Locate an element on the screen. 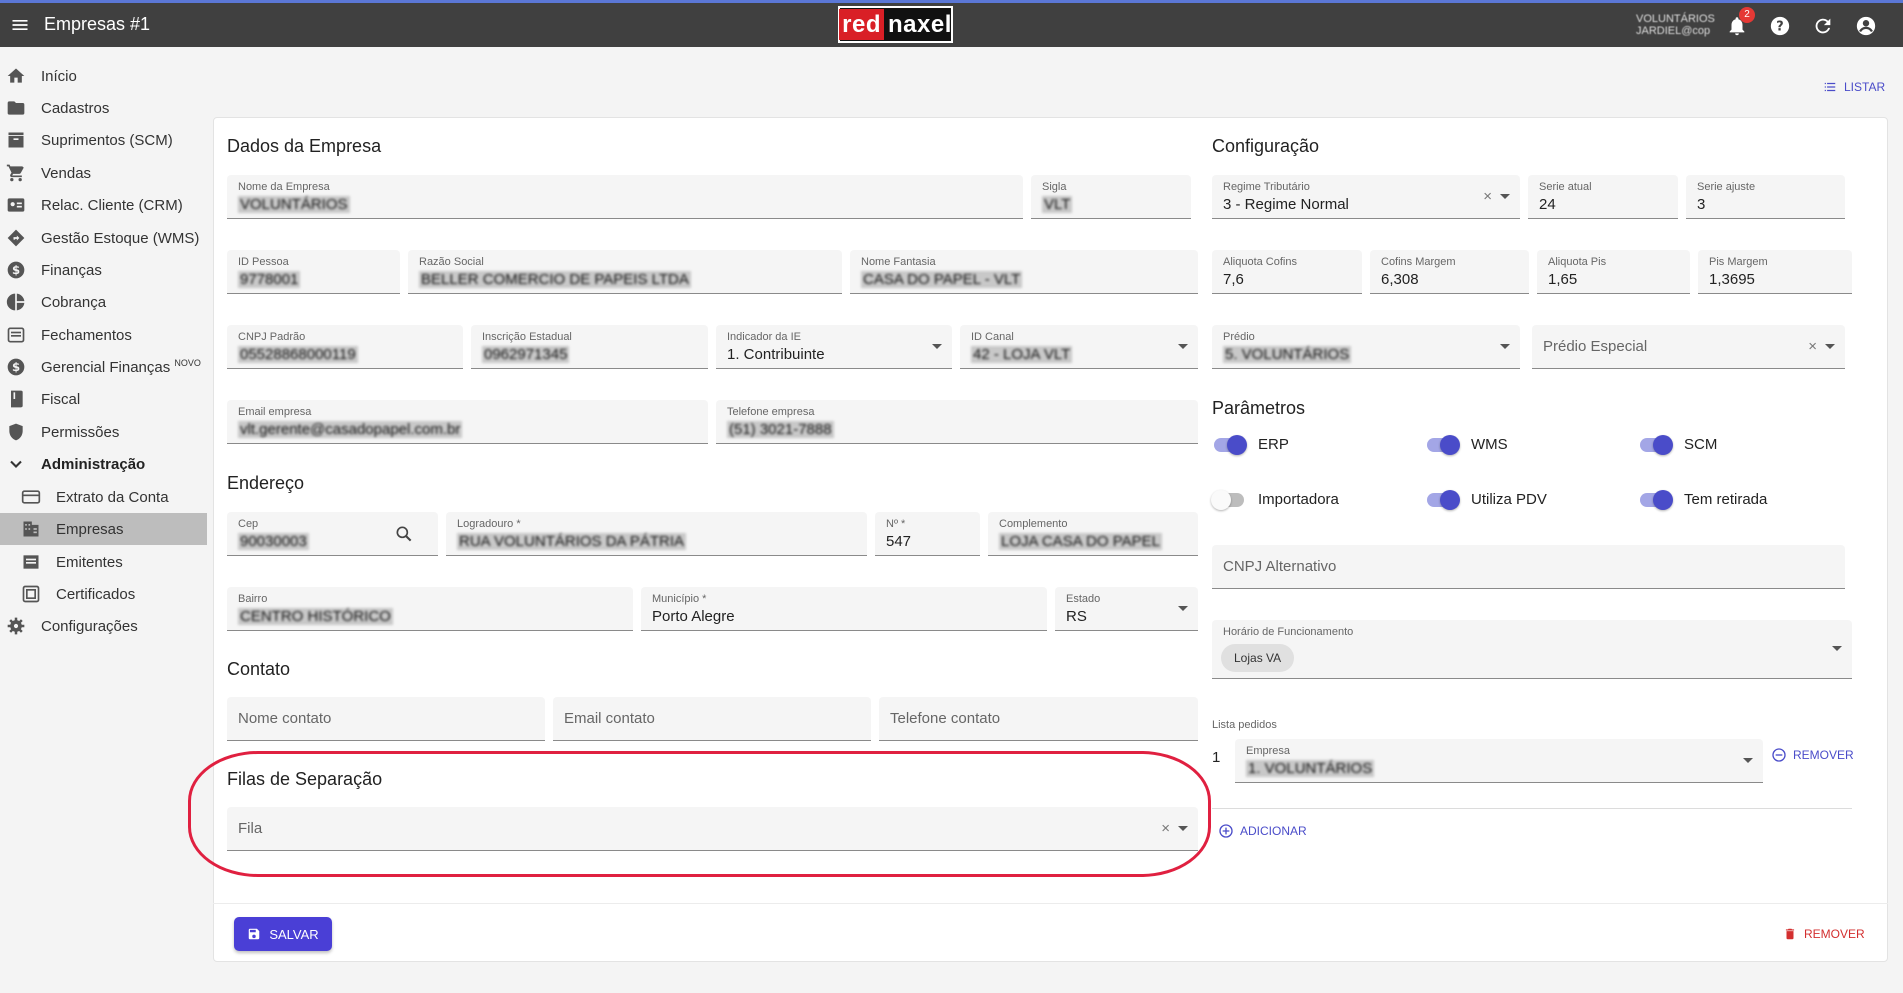 Image resolution: width=1903 pixels, height=993 pixels. section-contato: Contato is located at coordinates (259, 669).